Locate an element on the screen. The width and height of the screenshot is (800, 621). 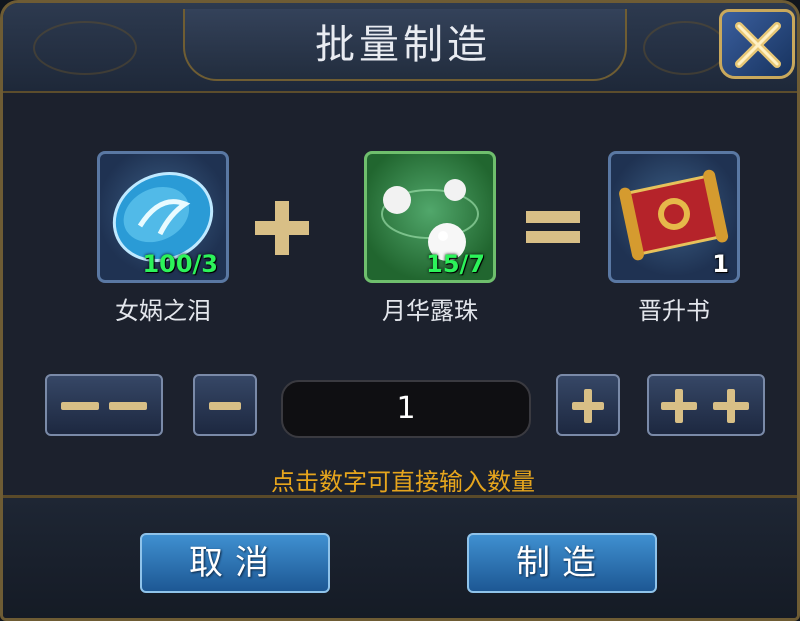
close-x-icon is located at coordinates (758, 45).